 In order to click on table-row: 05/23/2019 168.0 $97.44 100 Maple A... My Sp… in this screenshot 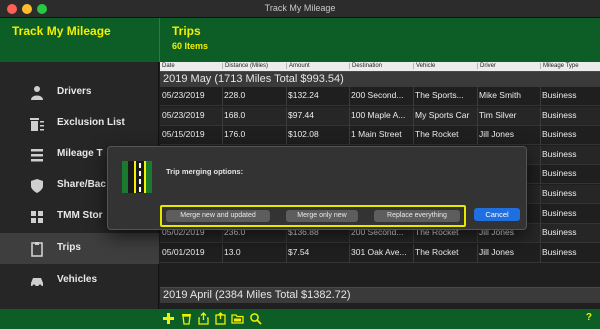, I will do `click(380, 116)`.